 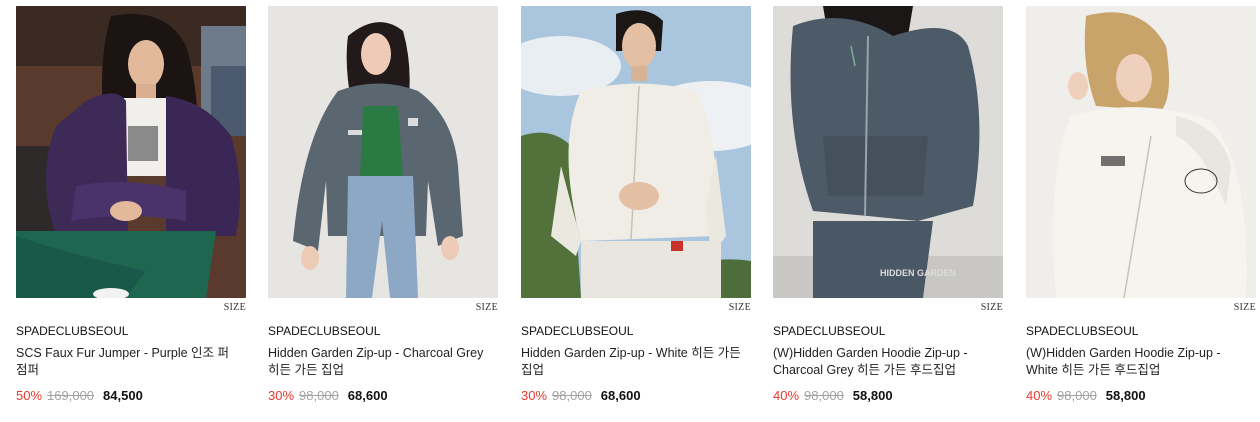 I want to click on sale-price: 84,500, so click(x=123, y=395).